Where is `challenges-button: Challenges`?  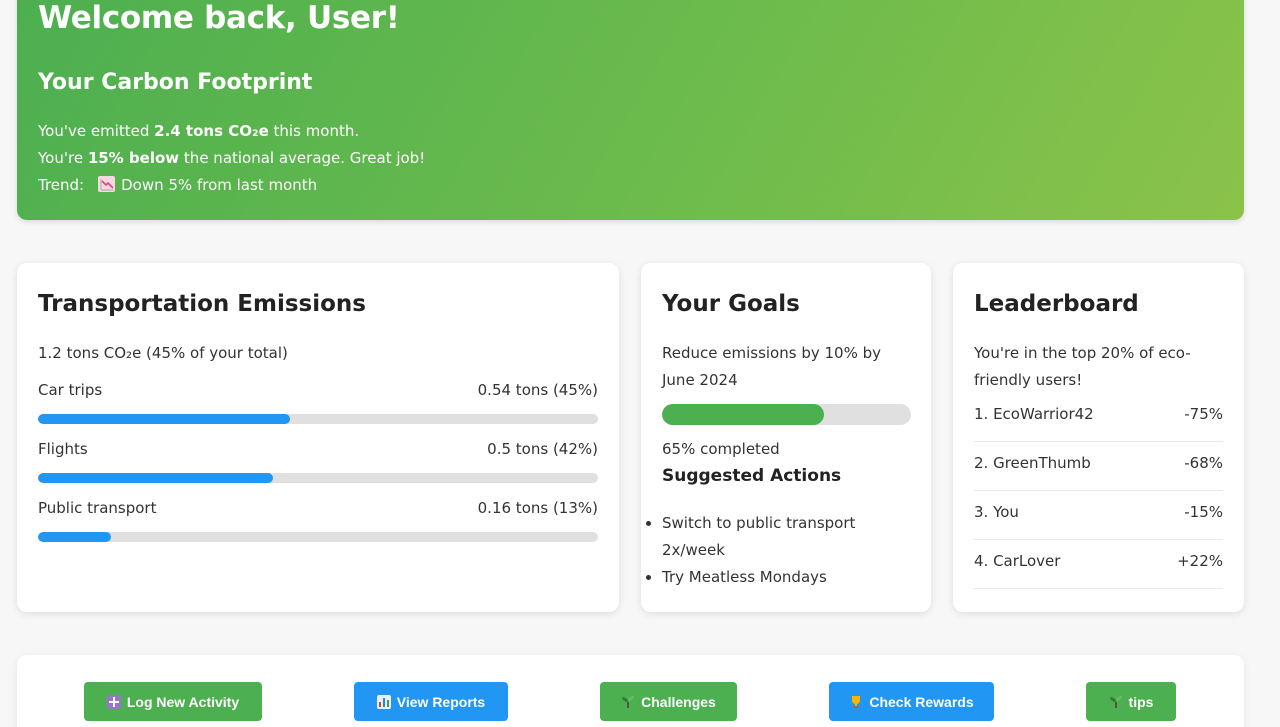
challenges-button: Challenges is located at coordinates (668, 701).